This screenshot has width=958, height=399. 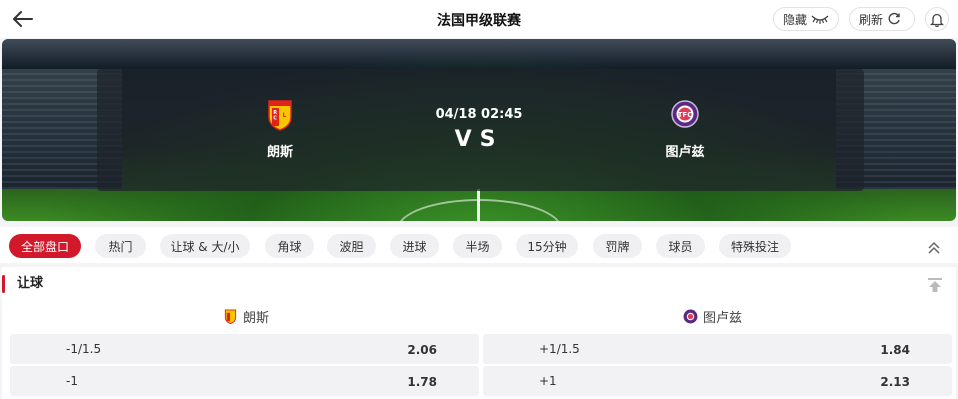 I want to click on odds-button-away-row-1: +1/1.5 1.84, so click(x=717, y=349).